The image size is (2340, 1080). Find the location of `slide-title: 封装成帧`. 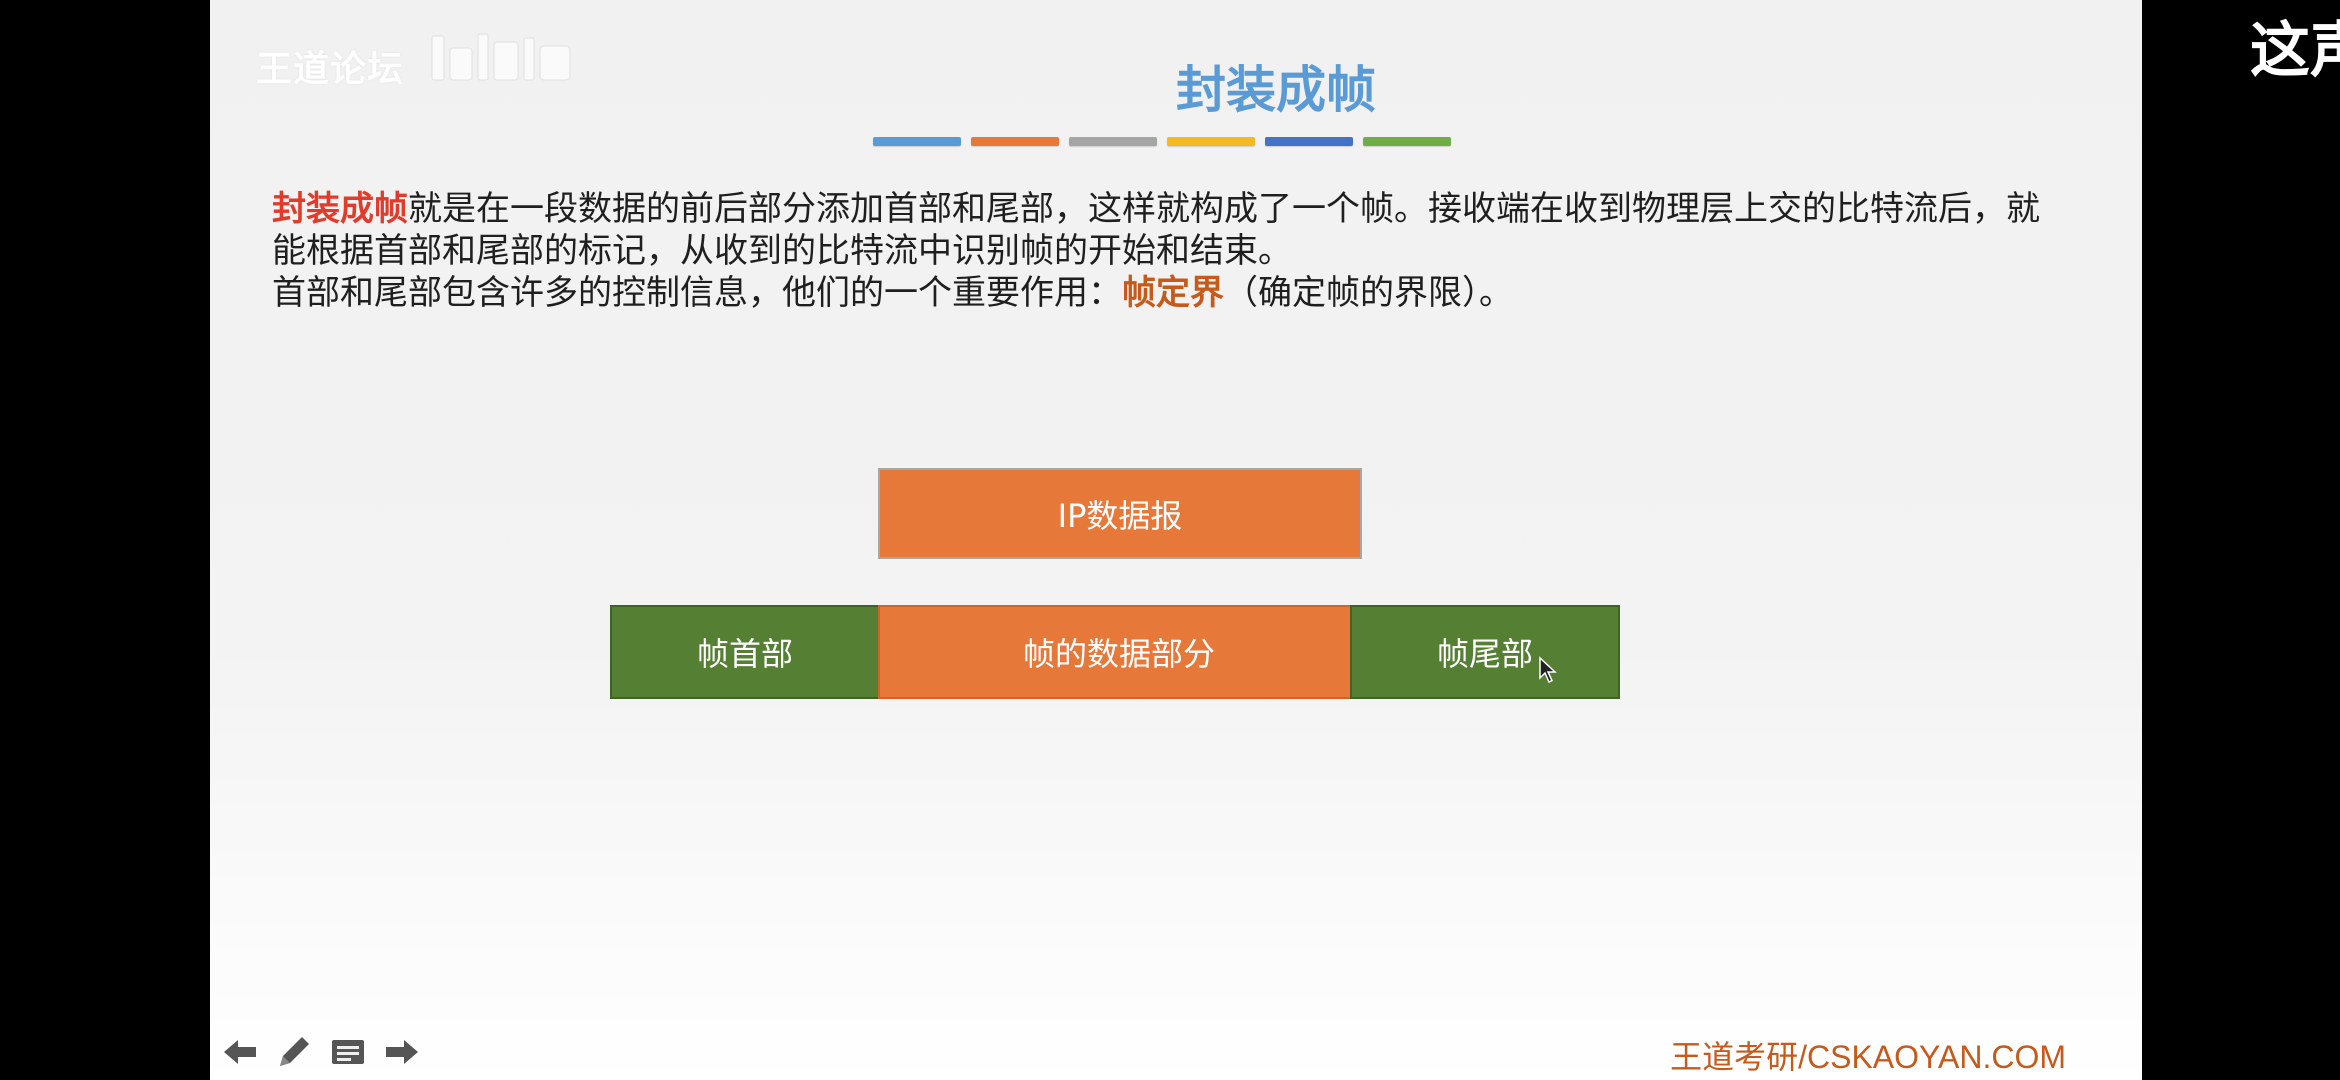

slide-title: 封装成帧 is located at coordinates (1276, 90).